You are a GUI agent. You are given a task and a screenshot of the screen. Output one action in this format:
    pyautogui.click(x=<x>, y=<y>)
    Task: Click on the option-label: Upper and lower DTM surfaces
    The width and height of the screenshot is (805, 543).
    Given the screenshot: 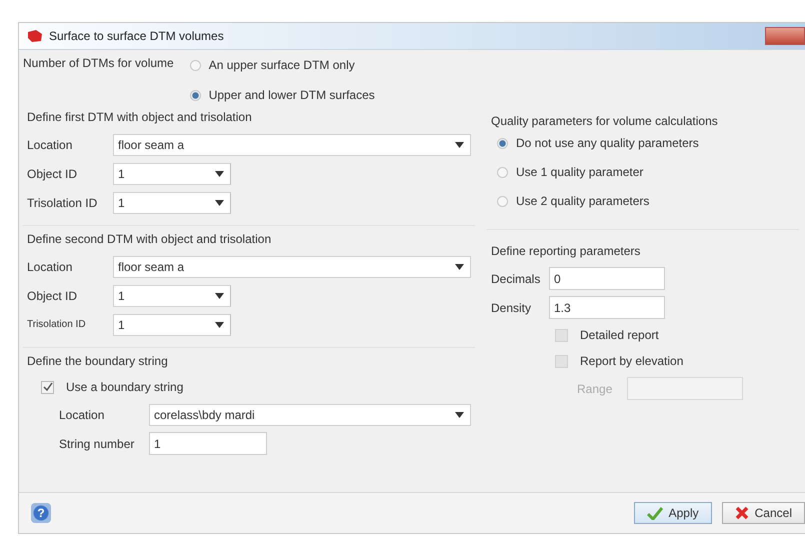 What is the action you would take?
    pyautogui.click(x=291, y=95)
    